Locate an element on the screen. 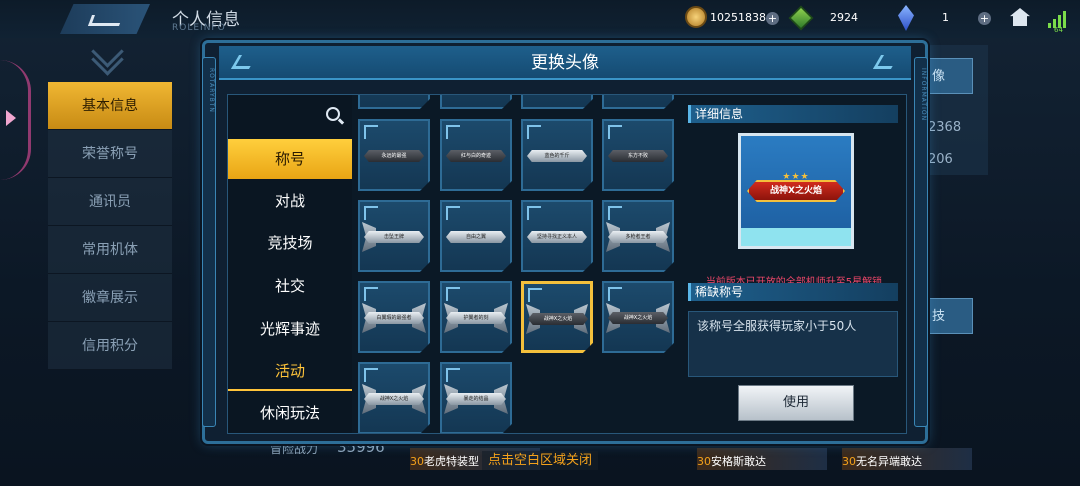 The image size is (1080, 486). title-preview: ★★★ 战神X之火焰 is located at coordinates (796, 191).